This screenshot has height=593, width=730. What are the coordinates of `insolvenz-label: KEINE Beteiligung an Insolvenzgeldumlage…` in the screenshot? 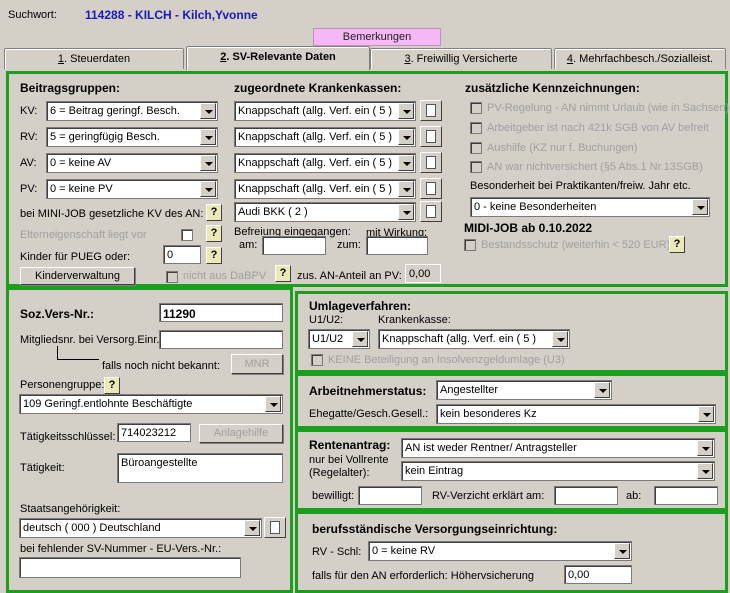 It's located at (446, 360).